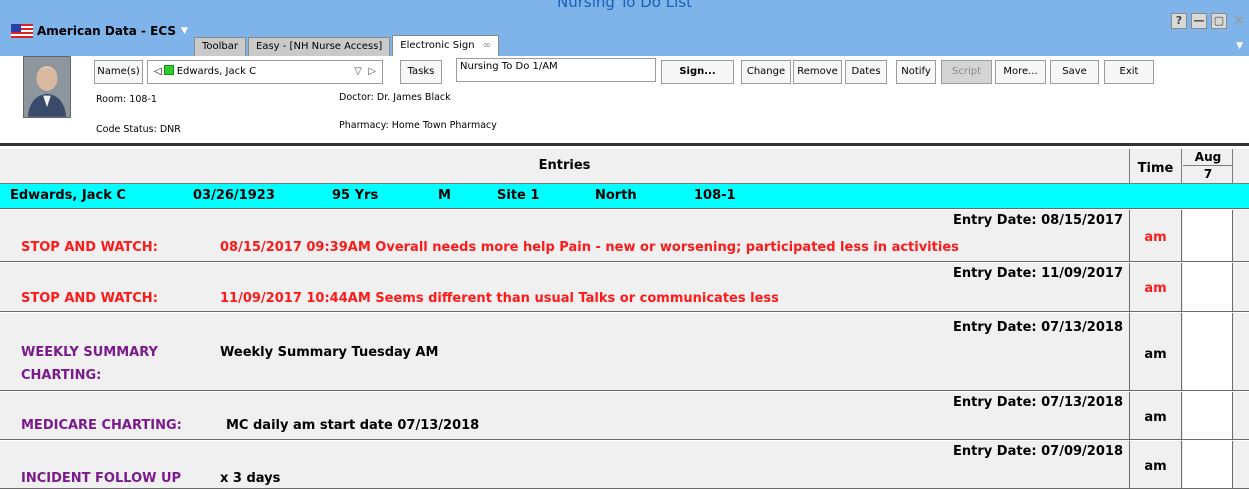 The image size is (1249, 489). I want to click on entry-category: INCIDENT FOLLOW UP, so click(101, 478).